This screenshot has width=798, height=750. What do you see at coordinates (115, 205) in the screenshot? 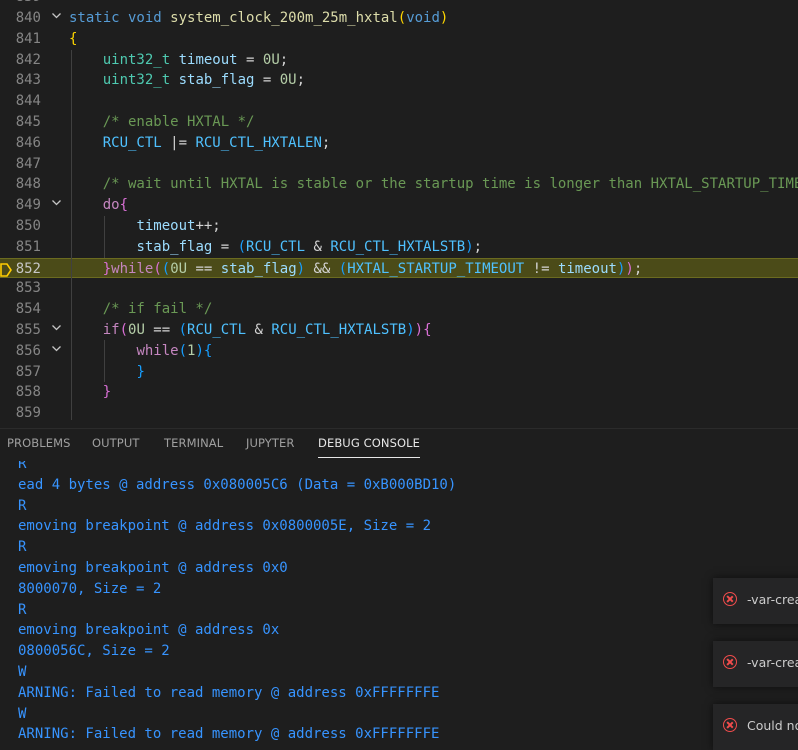
I see `code-text: do{` at bounding box center [115, 205].